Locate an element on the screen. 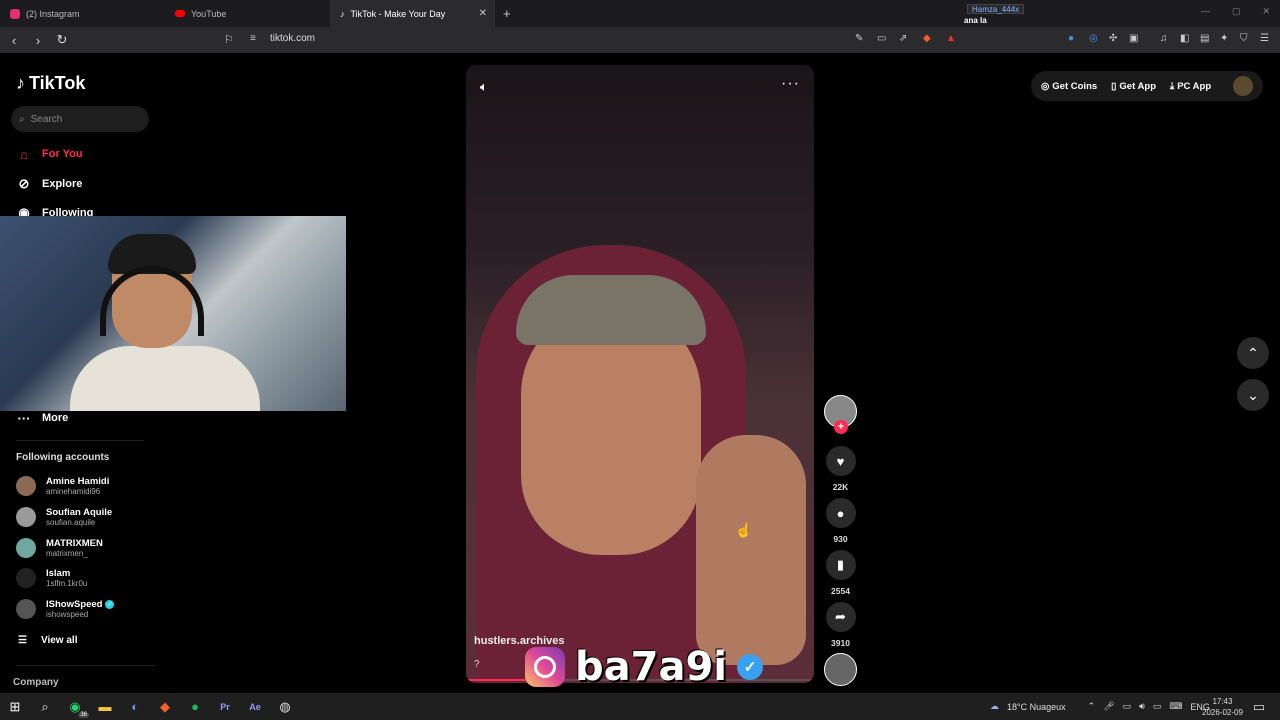 The height and width of the screenshot is (720, 1280). chevron-down-icon: ⌄ is located at coordinates (1253, 394).